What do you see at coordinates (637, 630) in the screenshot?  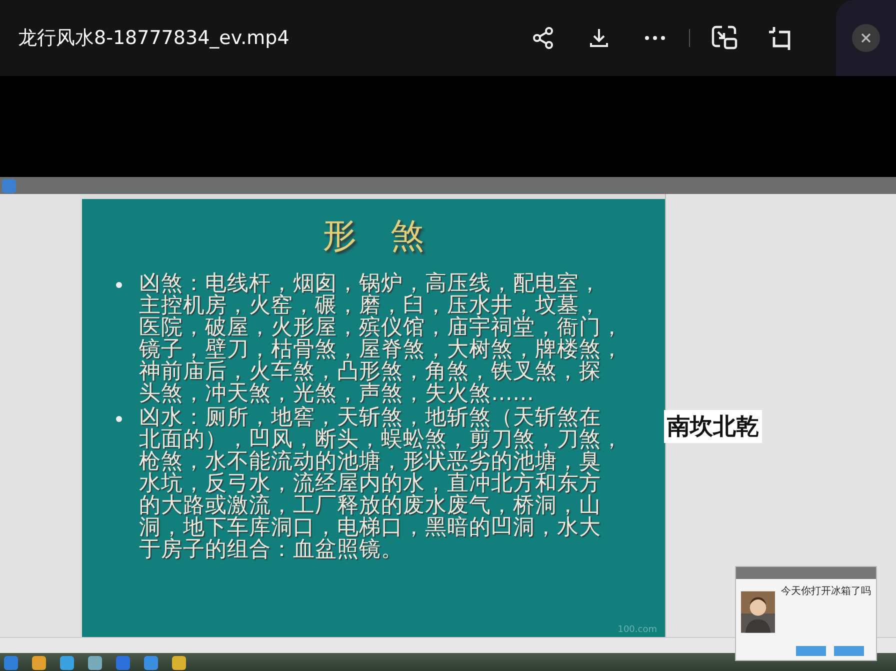 I see `slide-footer: 100.com` at bounding box center [637, 630].